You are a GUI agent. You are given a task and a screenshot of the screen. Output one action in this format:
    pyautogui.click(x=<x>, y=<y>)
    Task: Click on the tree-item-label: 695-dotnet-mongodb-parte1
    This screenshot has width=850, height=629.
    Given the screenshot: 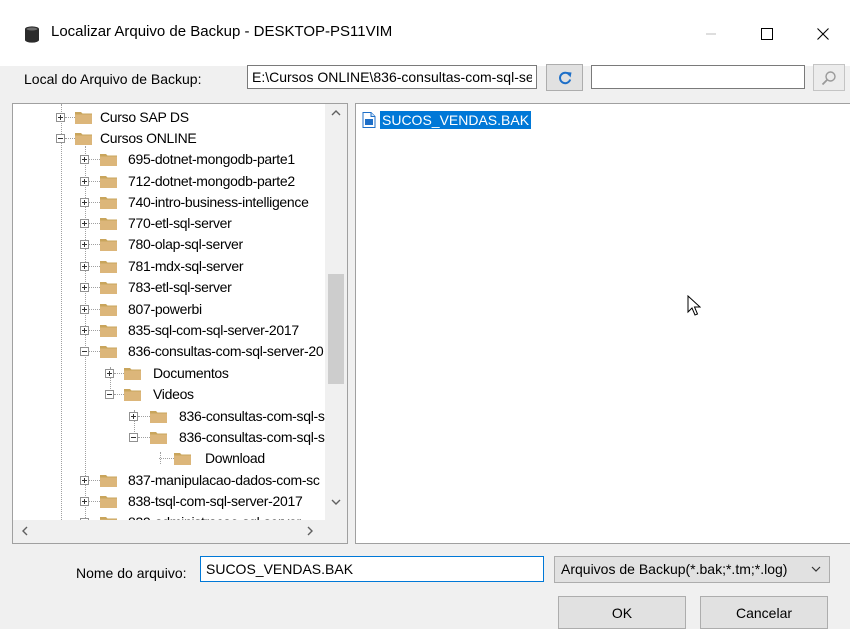 What is the action you would take?
    pyautogui.click(x=211, y=159)
    